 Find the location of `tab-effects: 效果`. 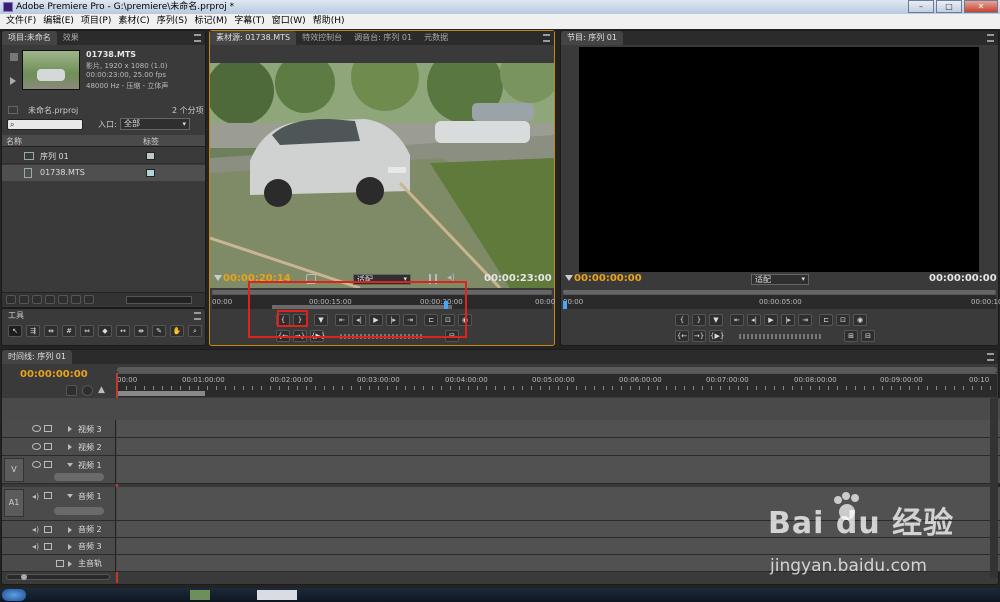

tab-effects: 效果 is located at coordinates (71, 38).